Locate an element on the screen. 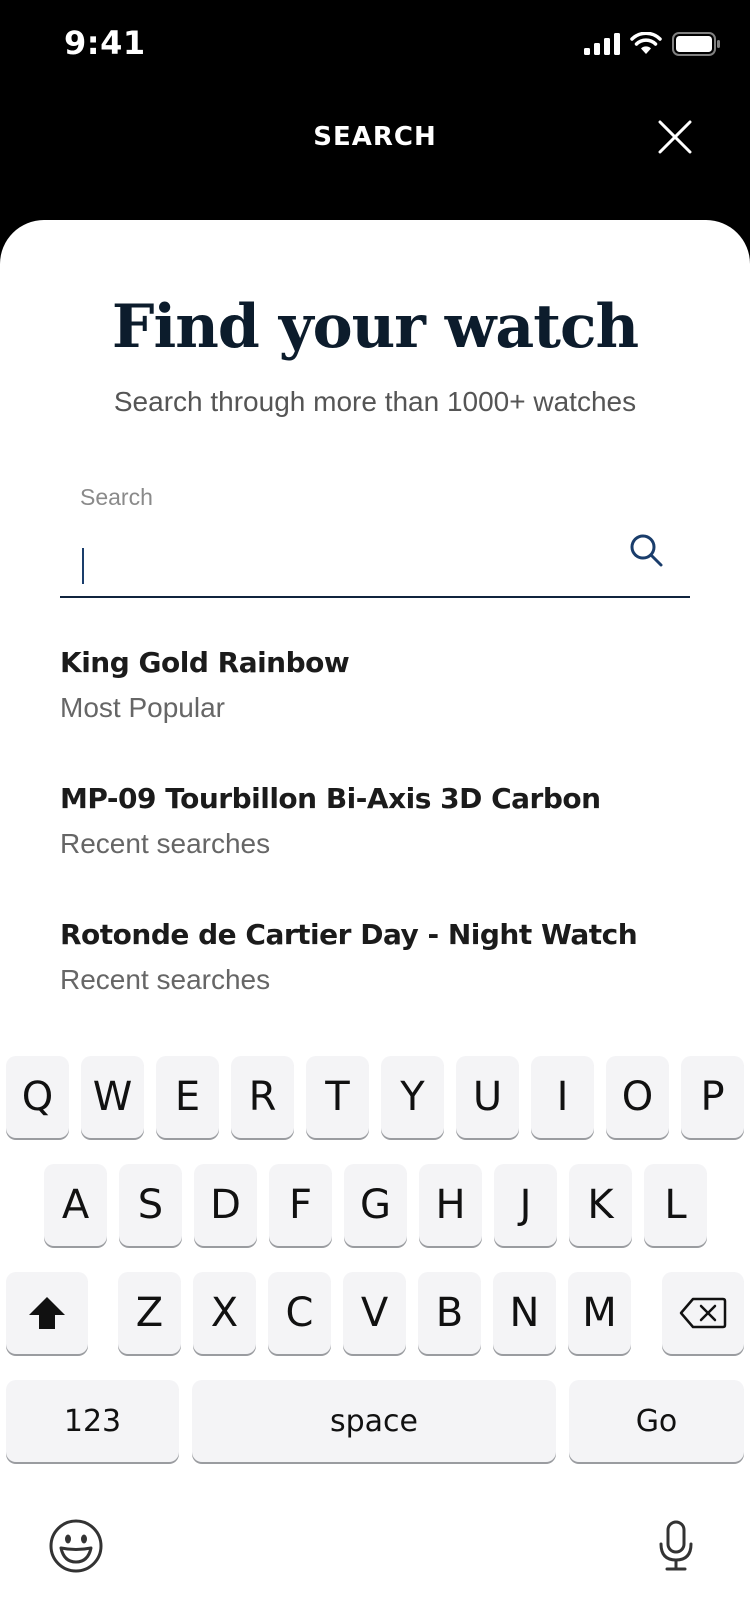 The width and height of the screenshot is (750, 1624). numbers-key: 123 is located at coordinates (92, 1421).